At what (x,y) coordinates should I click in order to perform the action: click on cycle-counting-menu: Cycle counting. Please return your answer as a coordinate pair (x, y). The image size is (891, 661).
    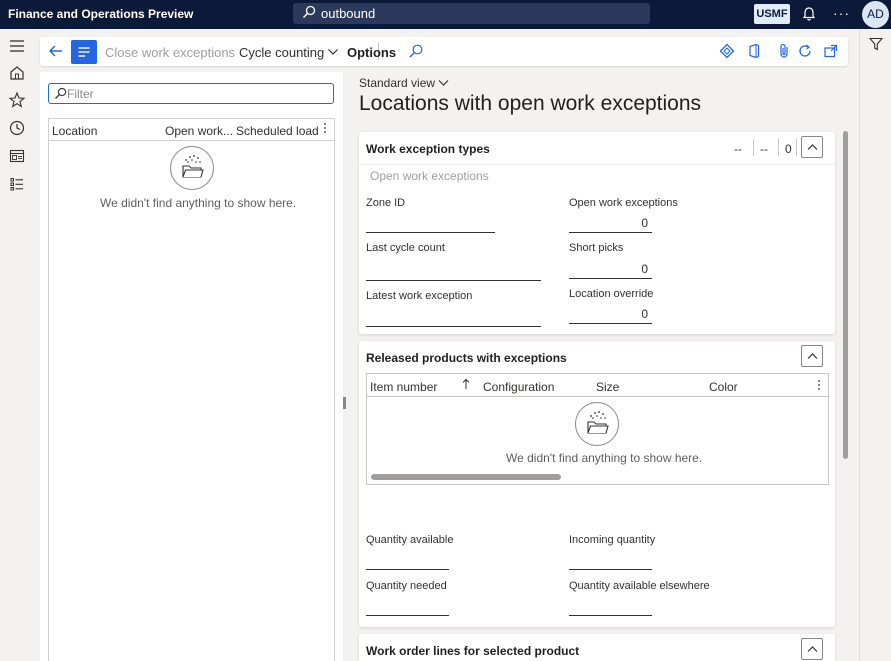
    Looking at the image, I should click on (289, 52).